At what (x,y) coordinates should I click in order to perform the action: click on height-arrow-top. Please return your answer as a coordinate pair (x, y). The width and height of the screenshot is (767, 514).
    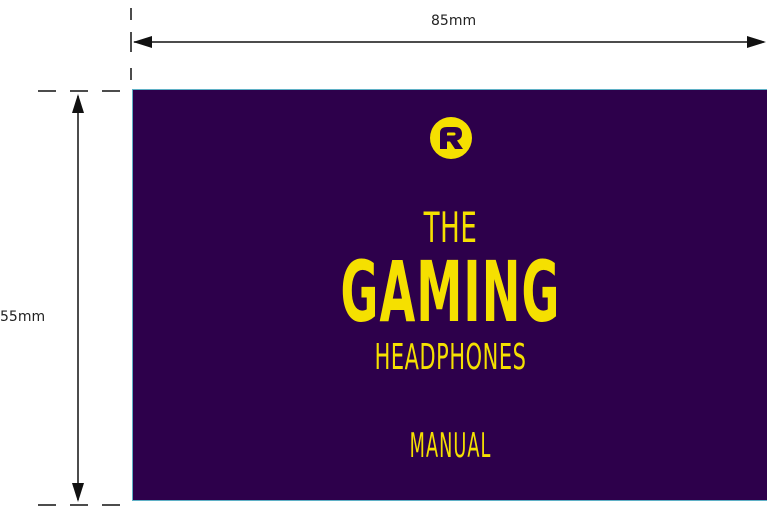
    Looking at the image, I should click on (78, 103).